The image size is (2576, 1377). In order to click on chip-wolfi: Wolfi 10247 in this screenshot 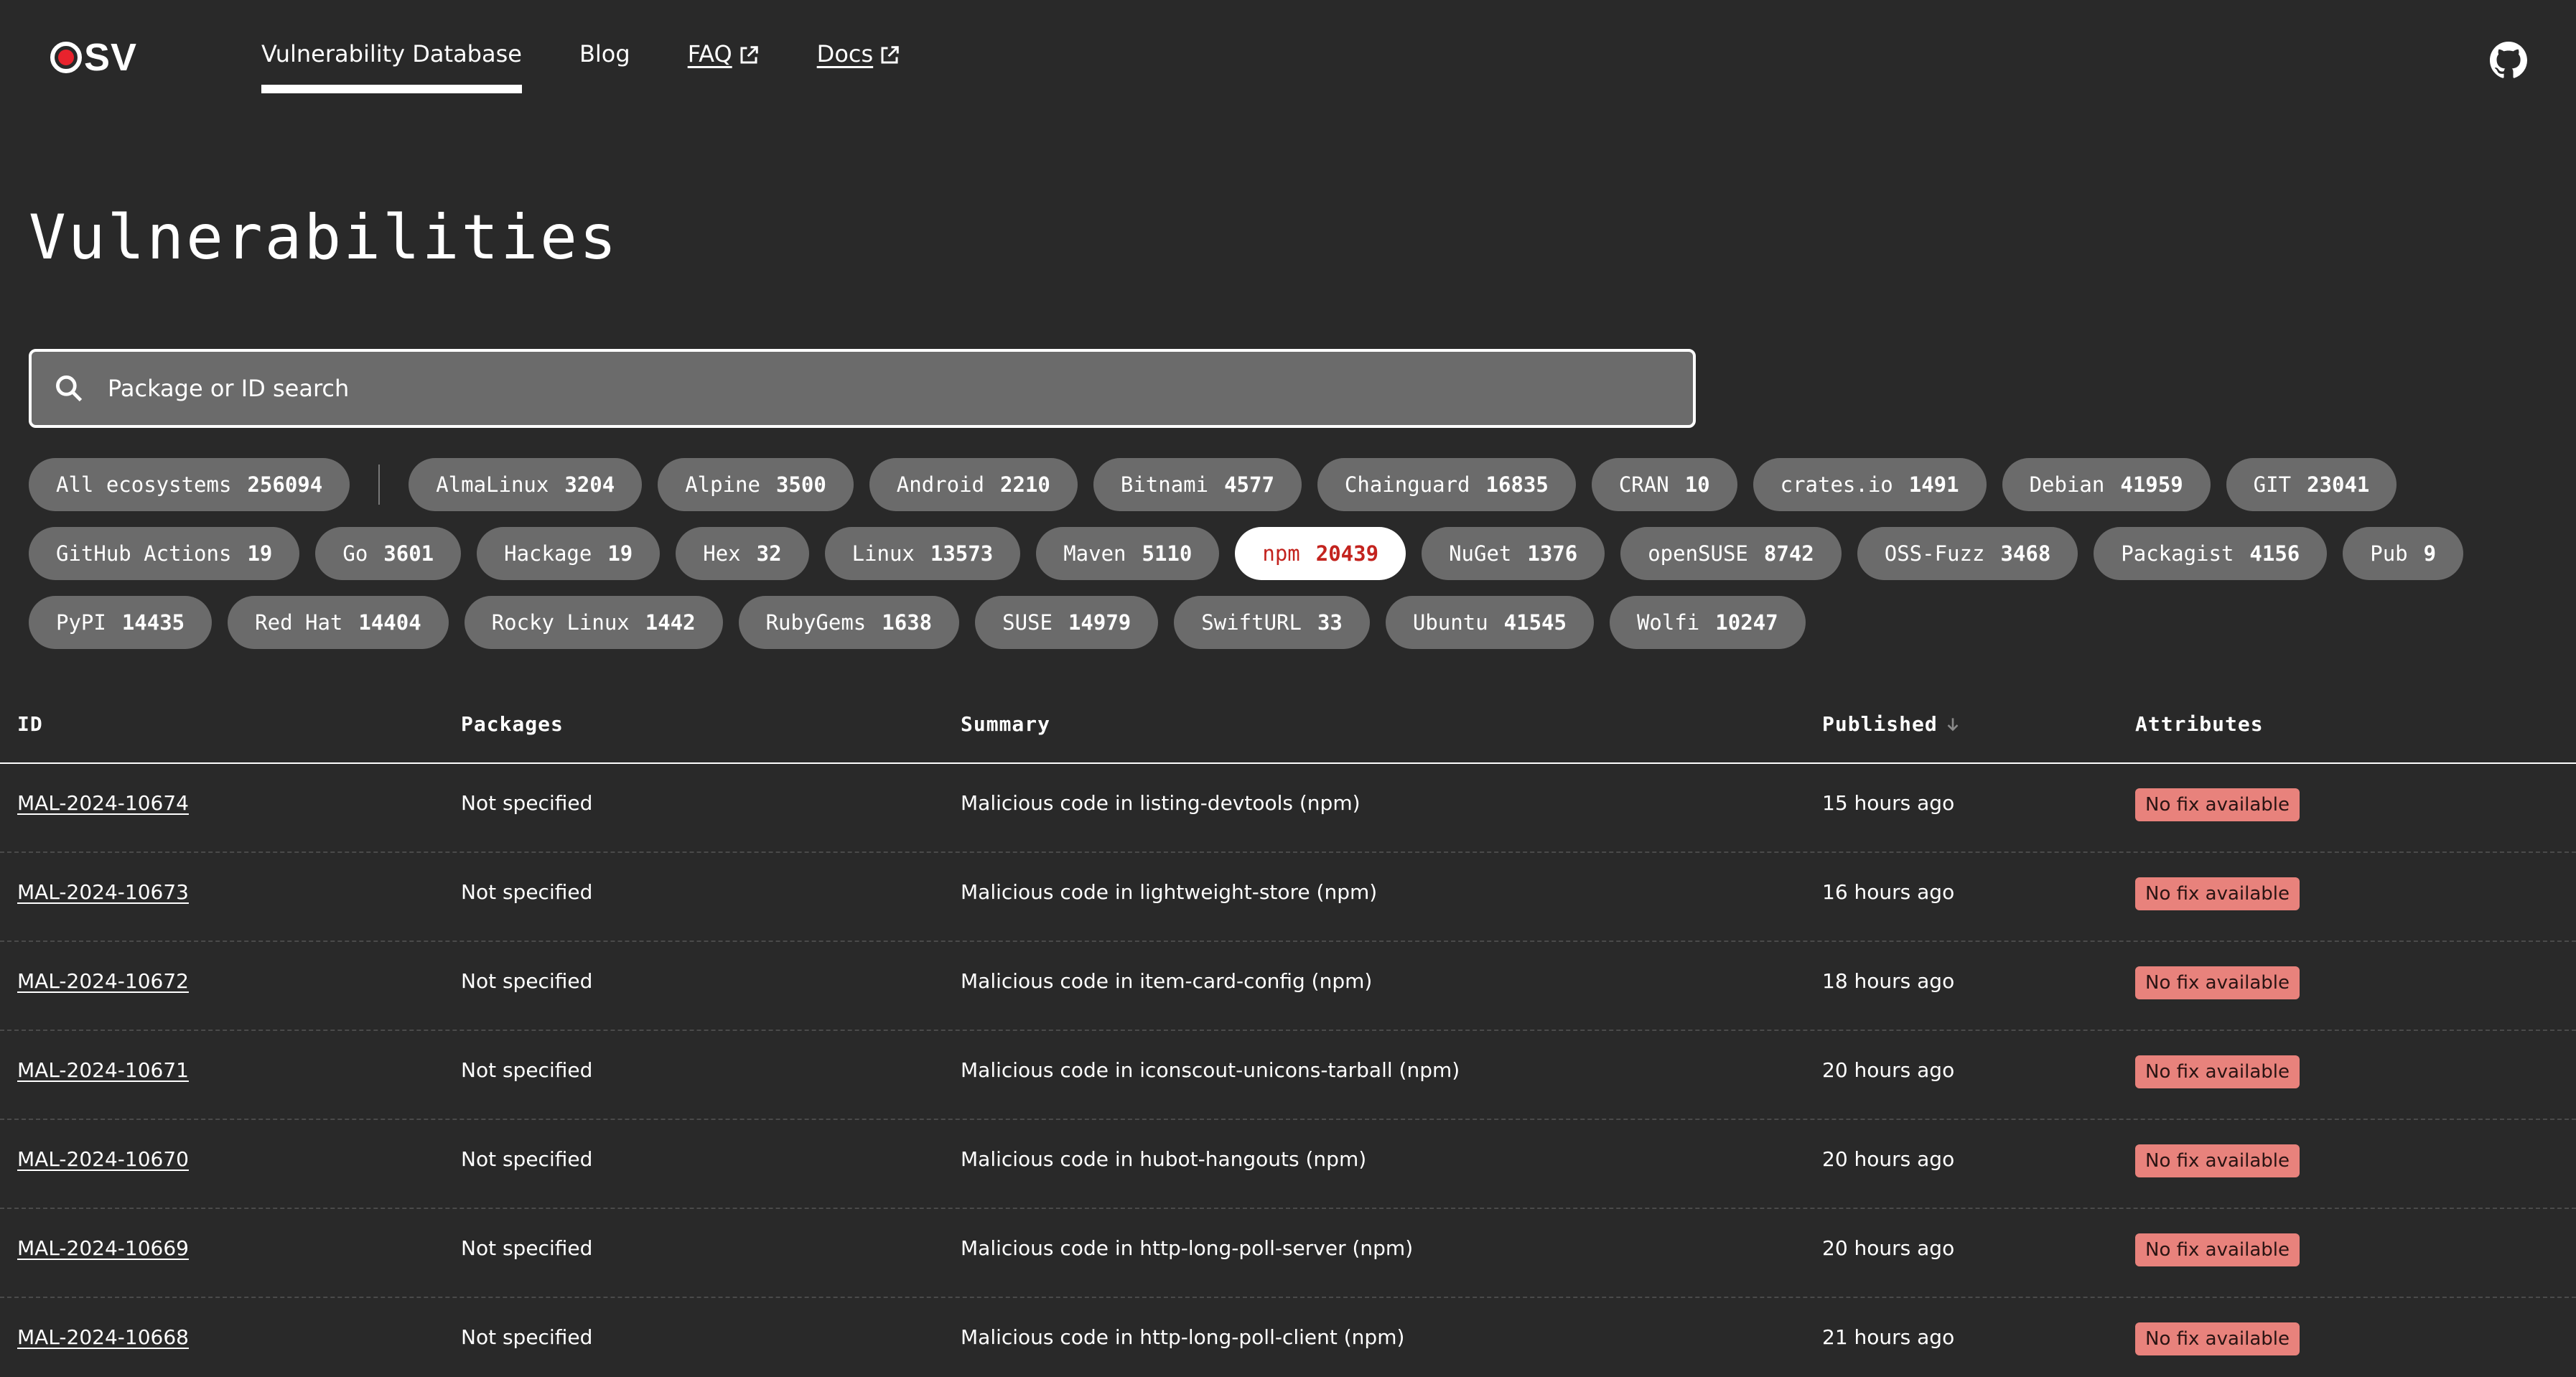, I will do `click(1707, 622)`.